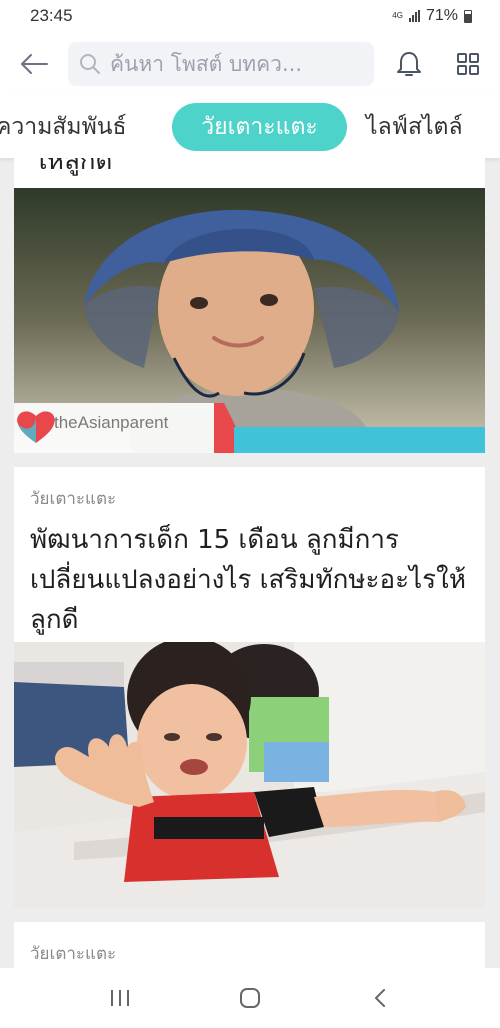 The height and width of the screenshot is (1028, 500). I want to click on chevron-left-icon, so click(380, 998).